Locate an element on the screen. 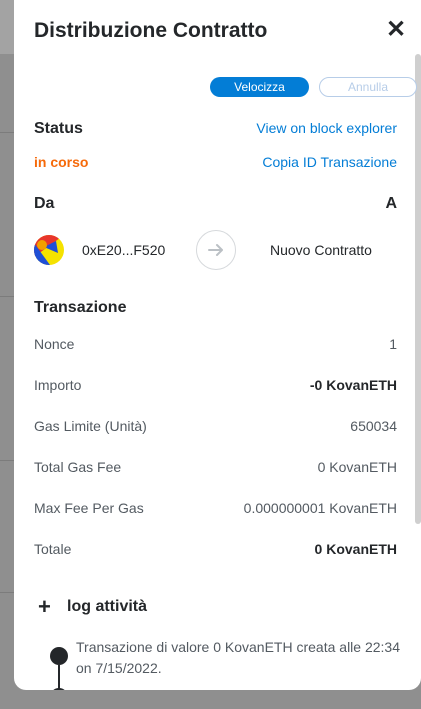 The image size is (421, 709). gas-limit-label: Gas Limite (Unità) is located at coordinates (90, 426).